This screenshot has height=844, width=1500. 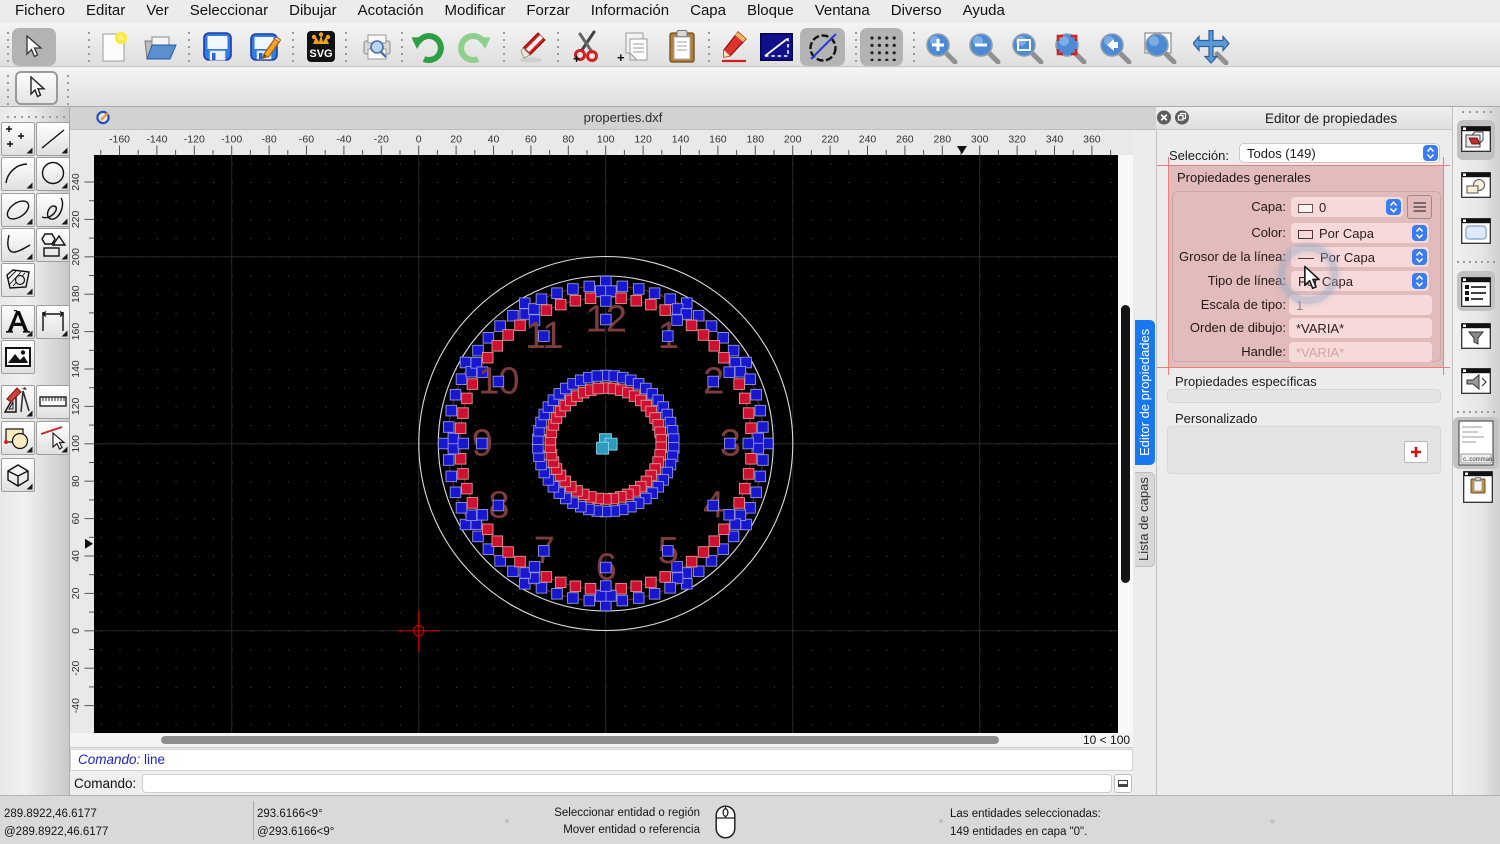 I want to click on svg-text: 280, so click(x=943, y=140).